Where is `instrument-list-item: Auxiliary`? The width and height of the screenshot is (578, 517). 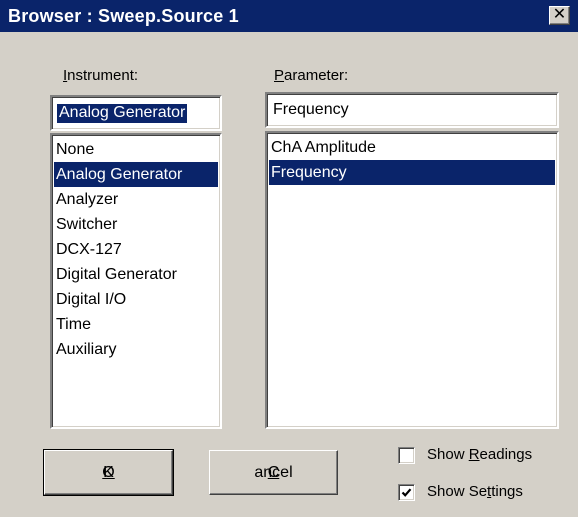
instrument-list-item: Auxiliary is located at coordinates (136, 349).